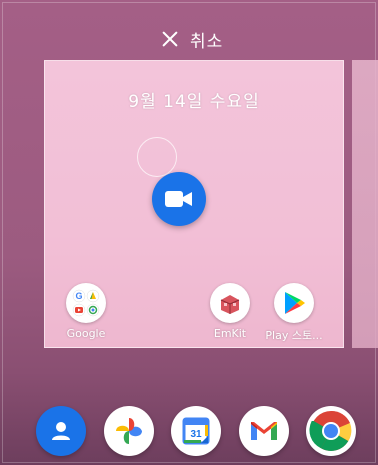 The image size is (378, 465). Describe the element at coordinates (128, 431) in the screenshot. I see `google-photos-icon` at that location.